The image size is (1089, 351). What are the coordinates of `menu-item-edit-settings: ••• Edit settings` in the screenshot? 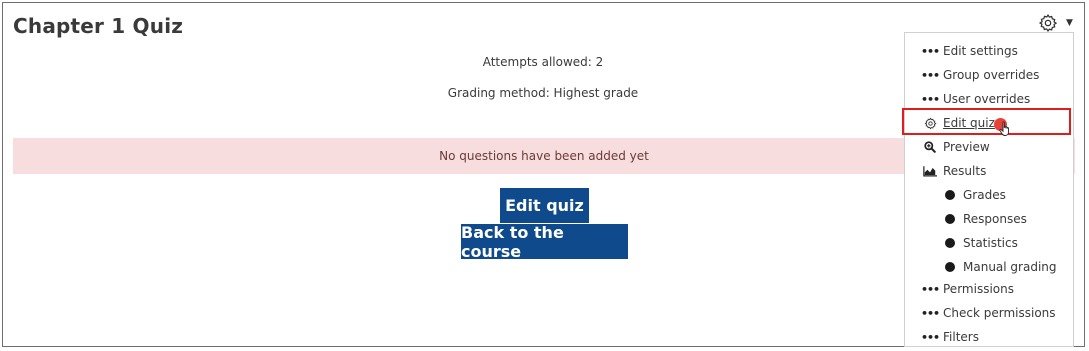 It's located at (989, 51).